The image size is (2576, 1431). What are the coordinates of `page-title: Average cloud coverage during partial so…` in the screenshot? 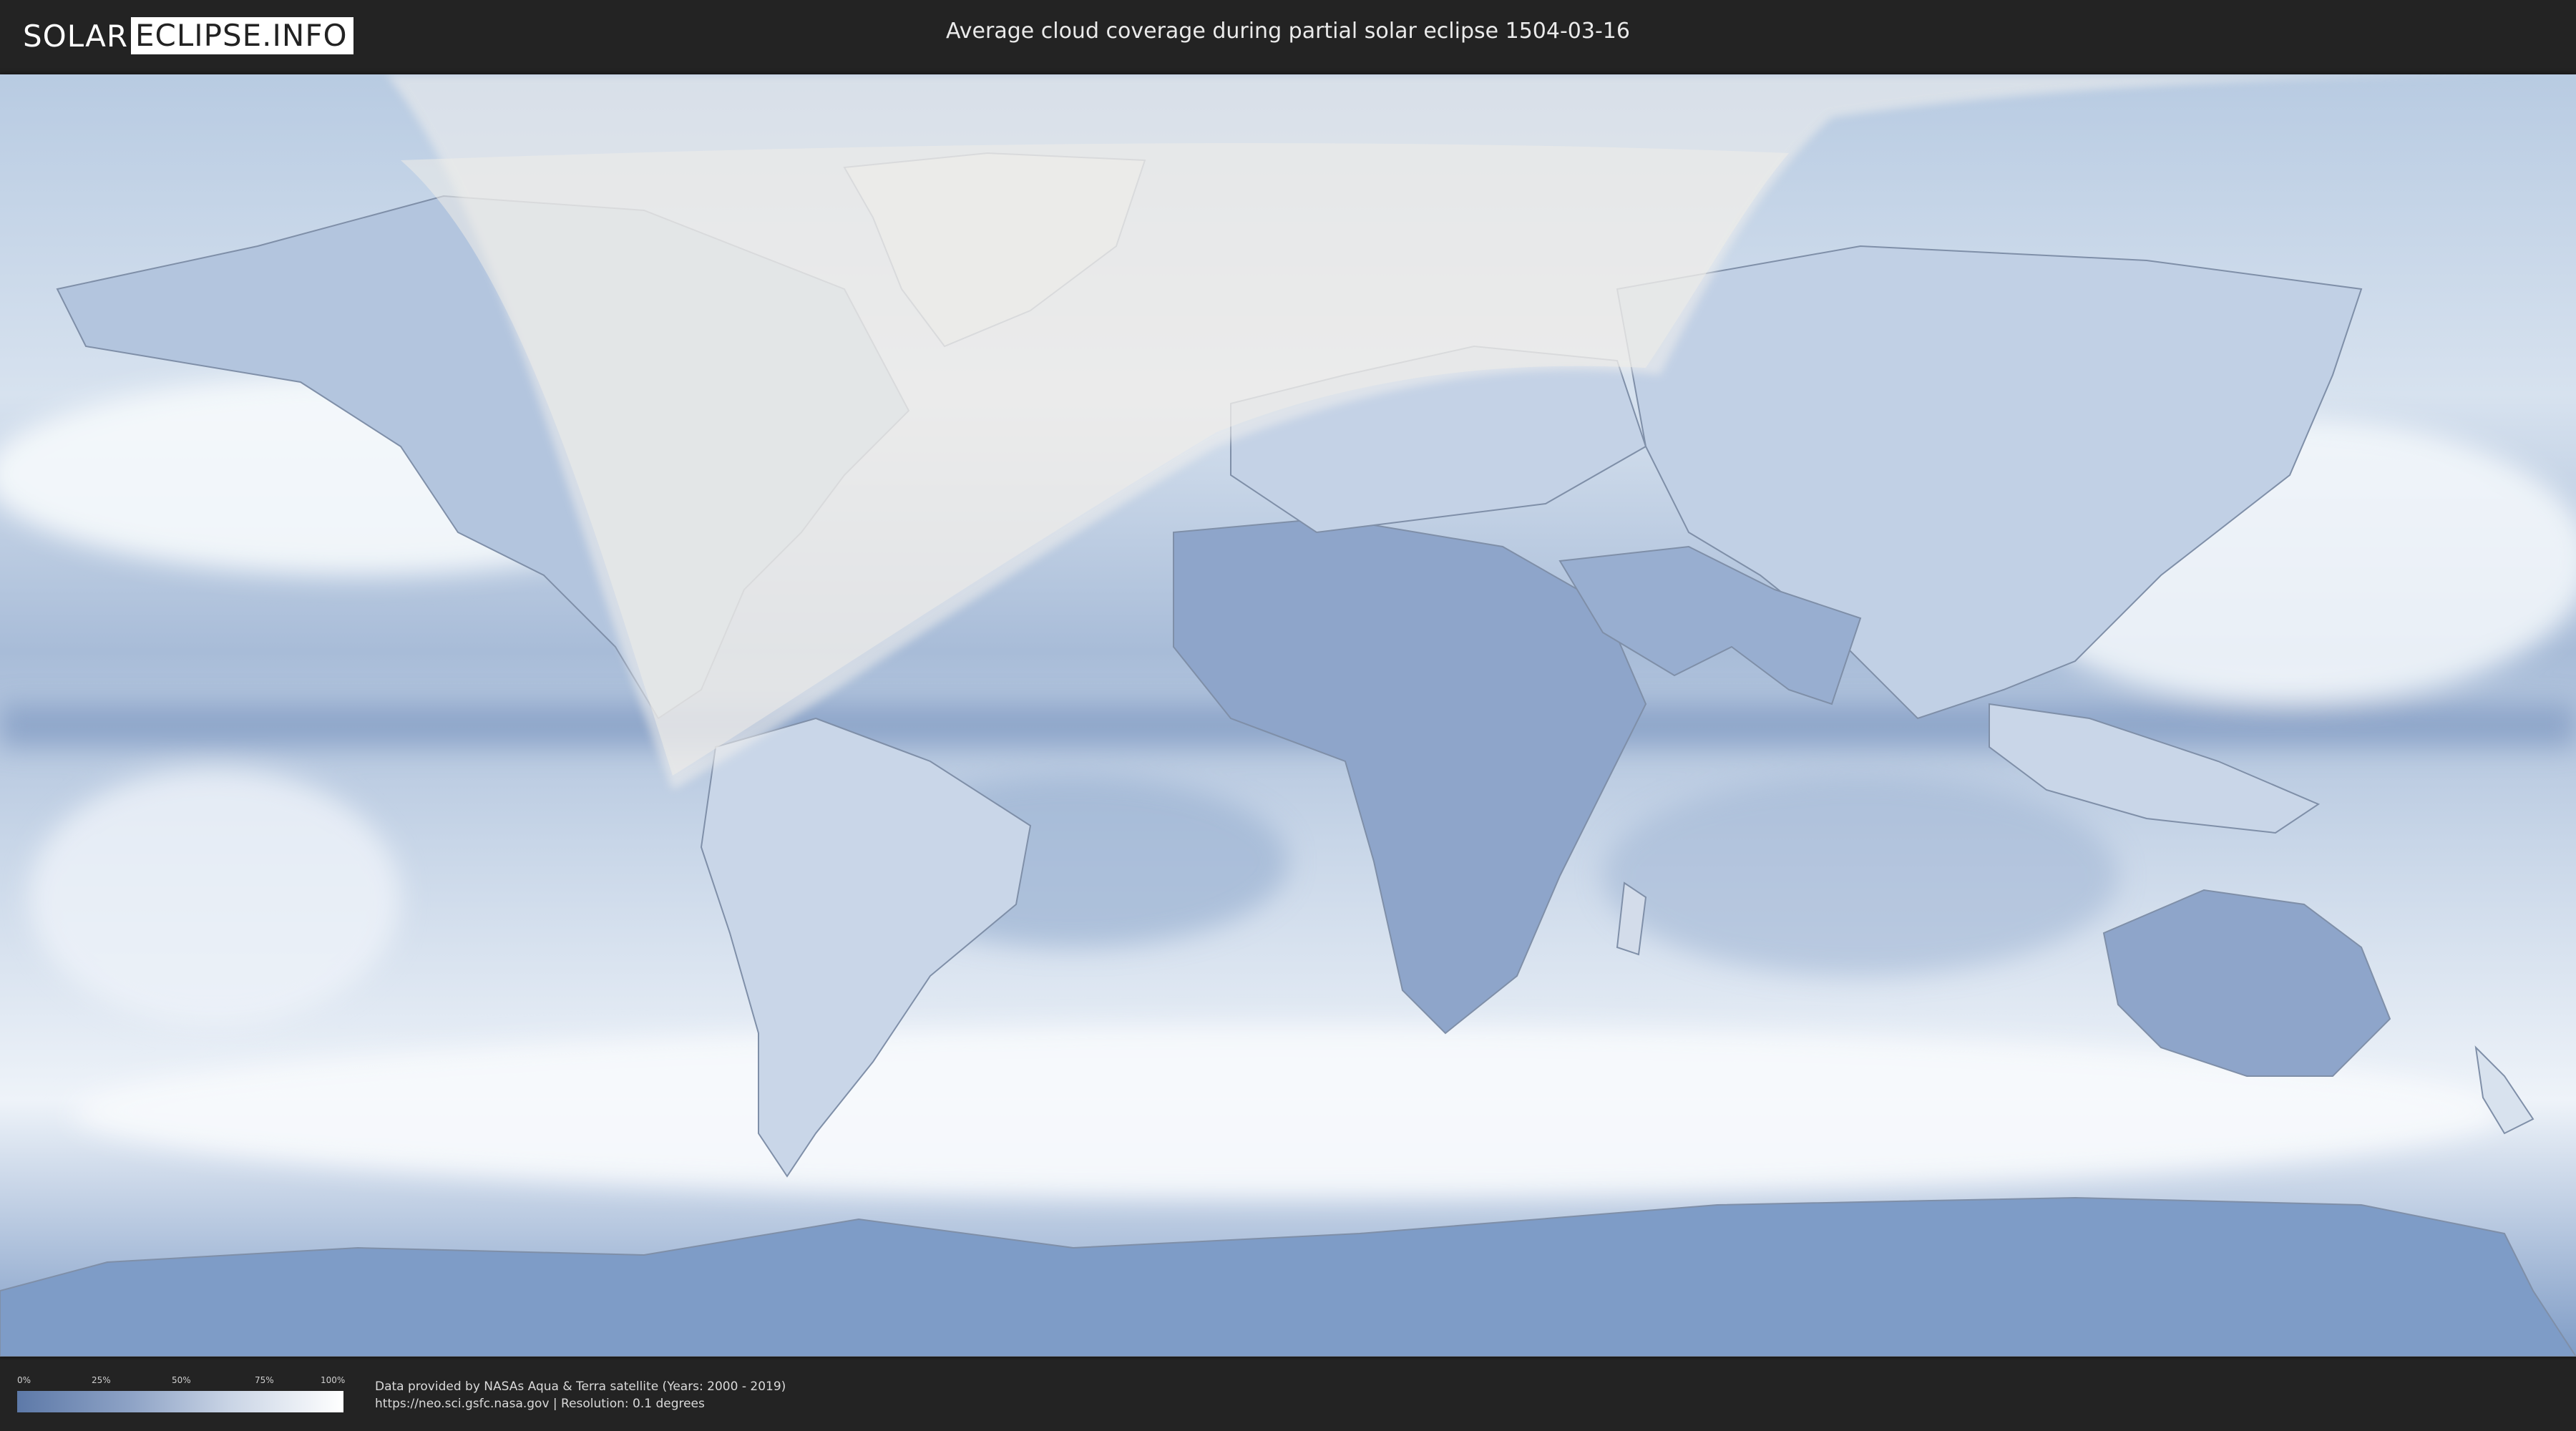 It's located at (1288, 31).